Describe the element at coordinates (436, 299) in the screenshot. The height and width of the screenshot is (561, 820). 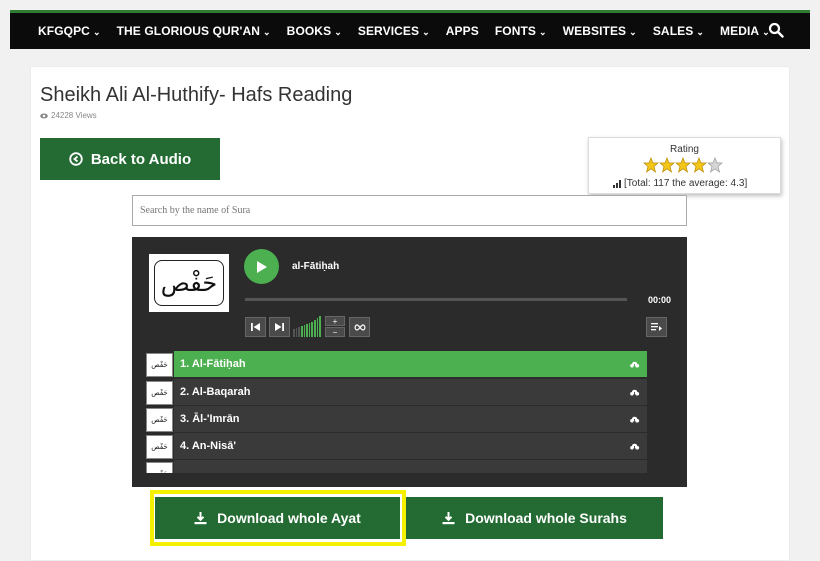
I see `progress-bar` at that location.